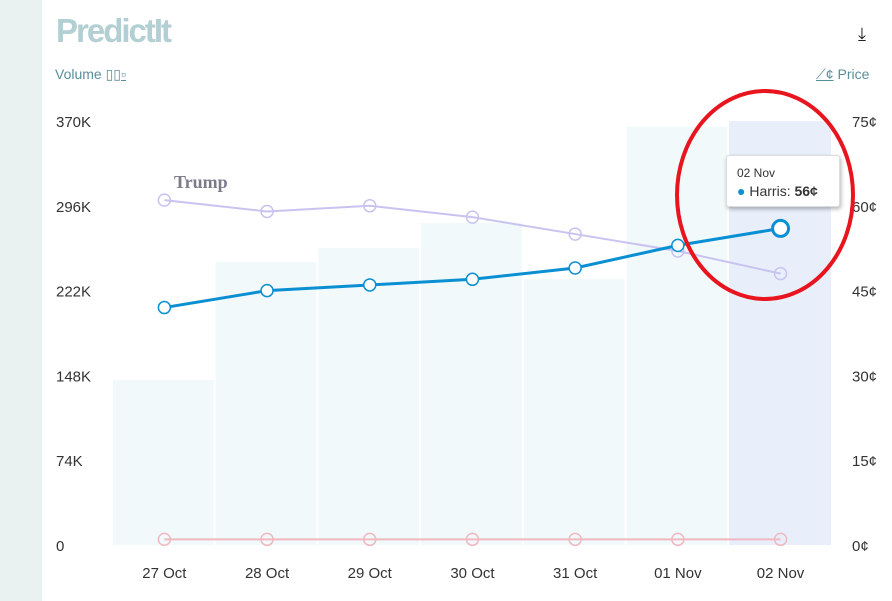  Describe the element at coordinates (806, 191) in the screenshot. I see `tooltip-value: 56¢` at that location.